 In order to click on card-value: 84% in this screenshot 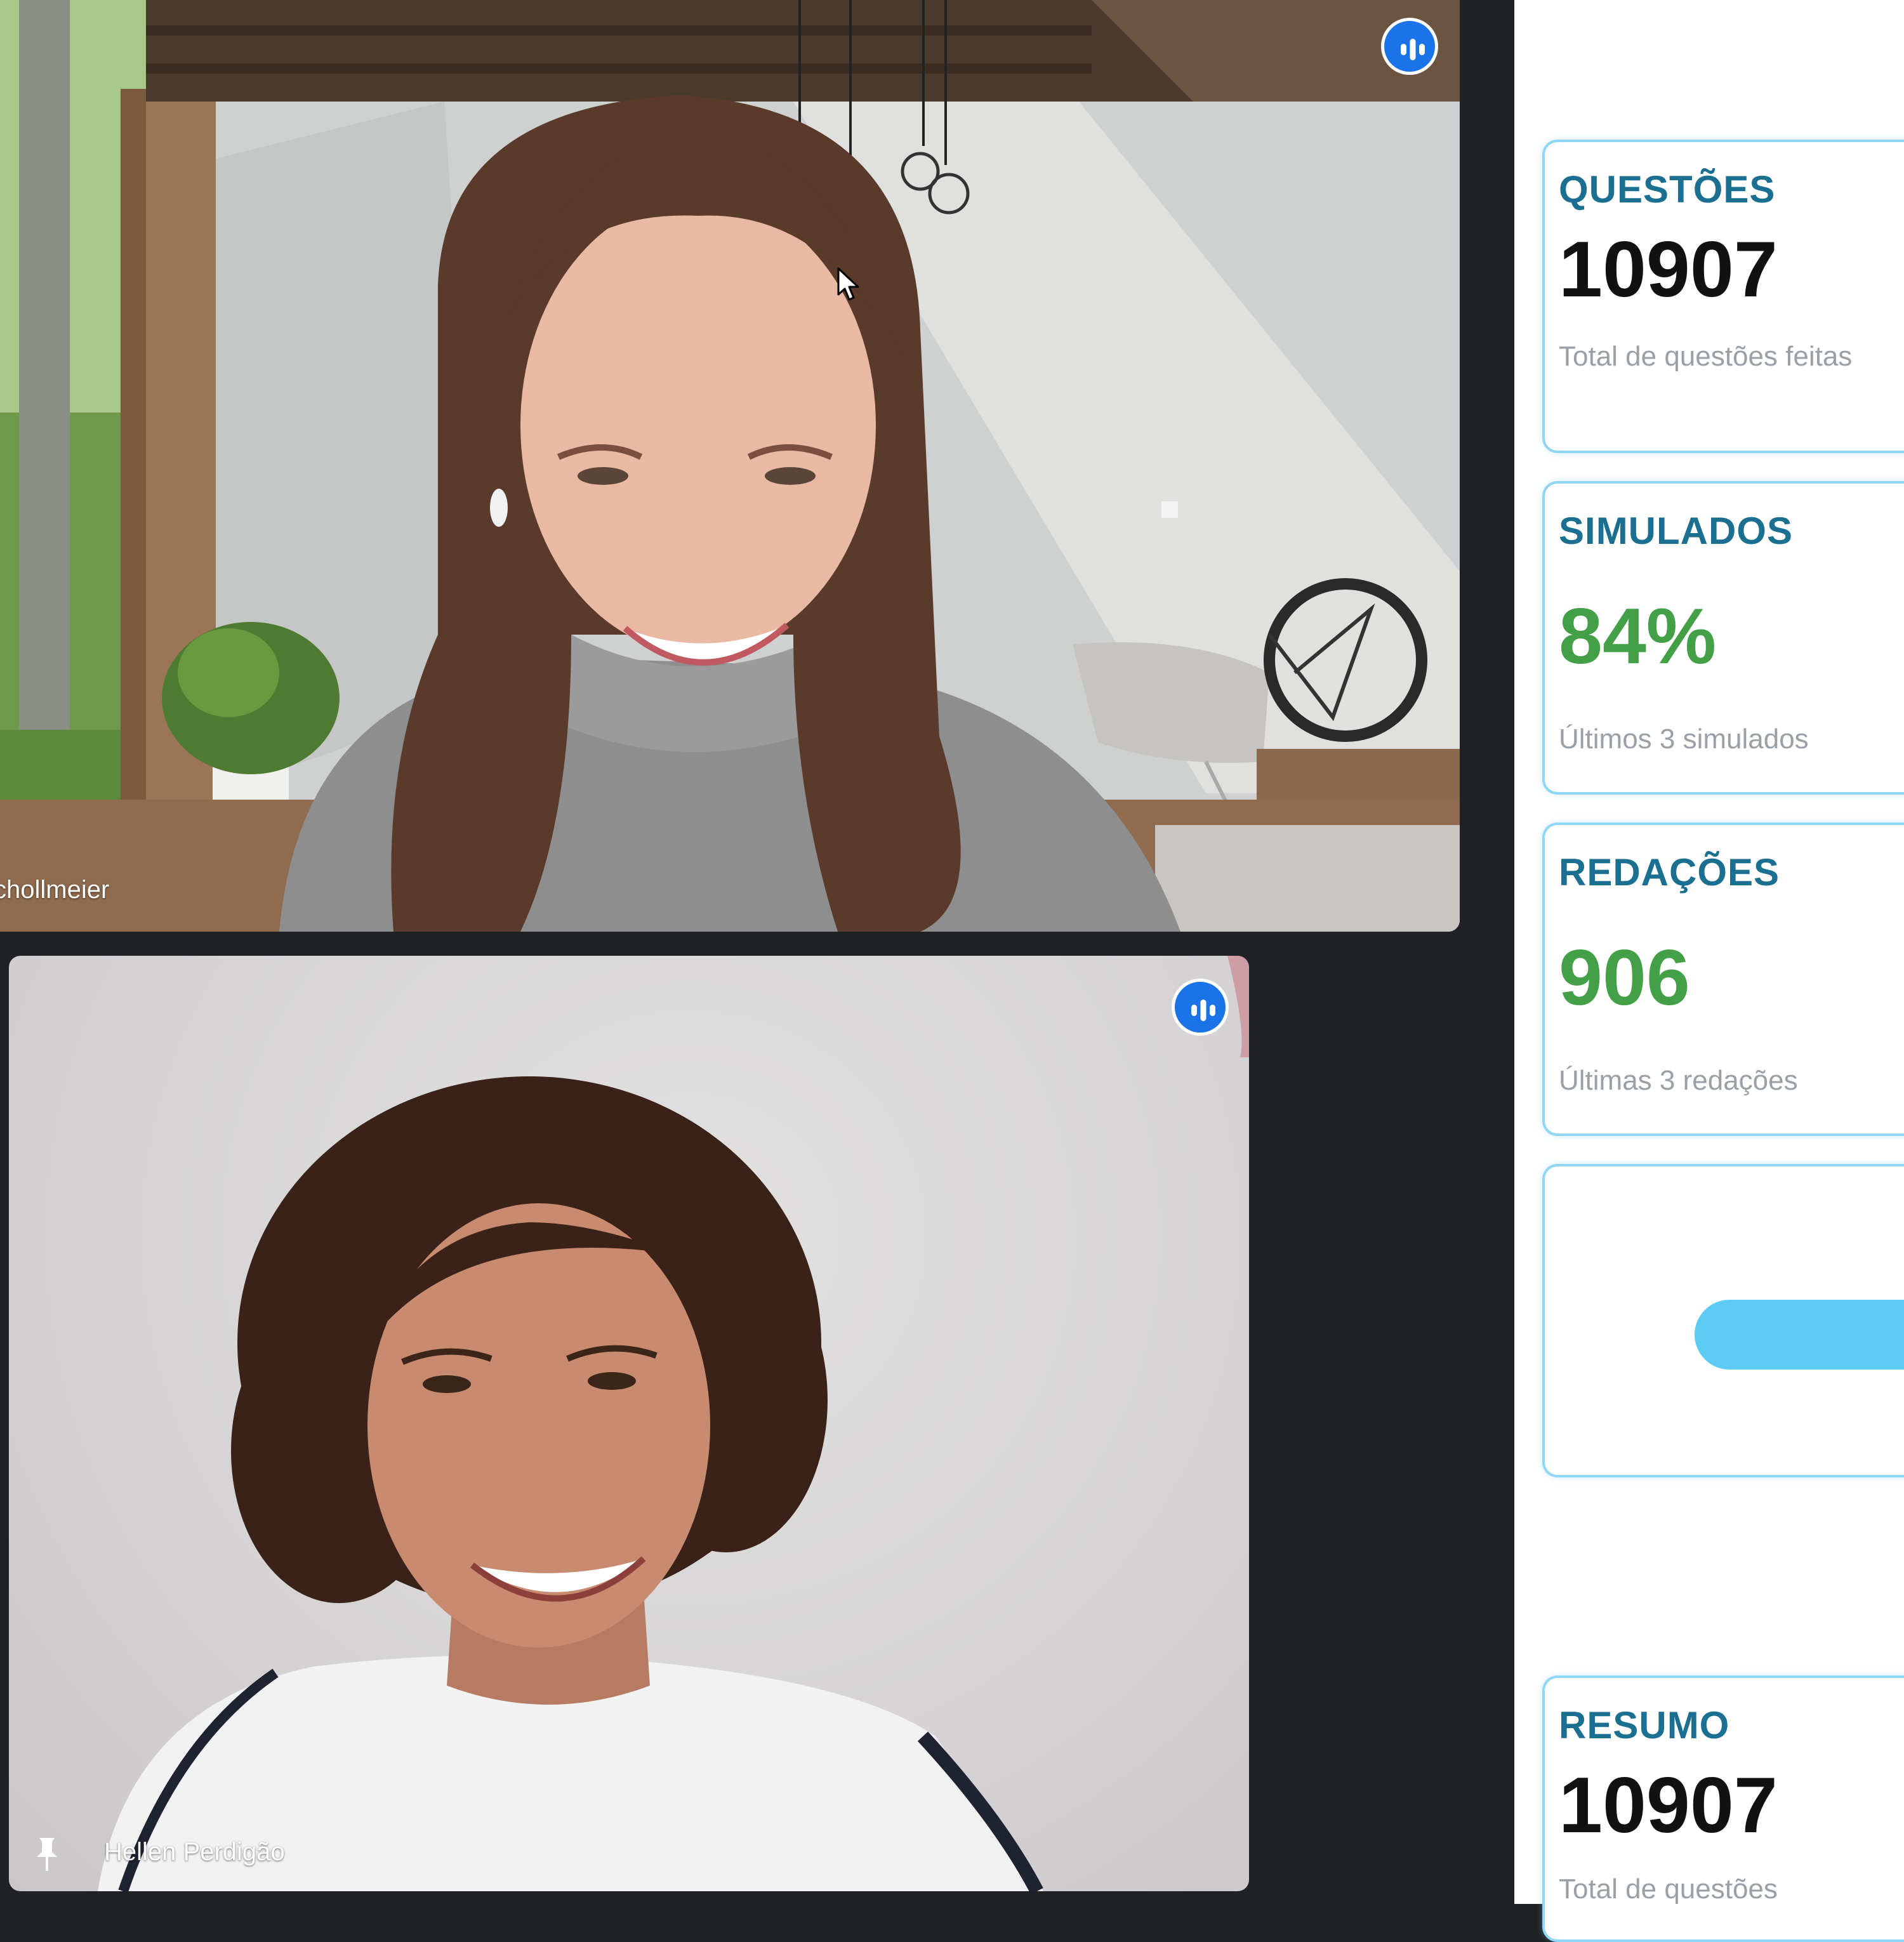, I will do `click(1638, 636)`.